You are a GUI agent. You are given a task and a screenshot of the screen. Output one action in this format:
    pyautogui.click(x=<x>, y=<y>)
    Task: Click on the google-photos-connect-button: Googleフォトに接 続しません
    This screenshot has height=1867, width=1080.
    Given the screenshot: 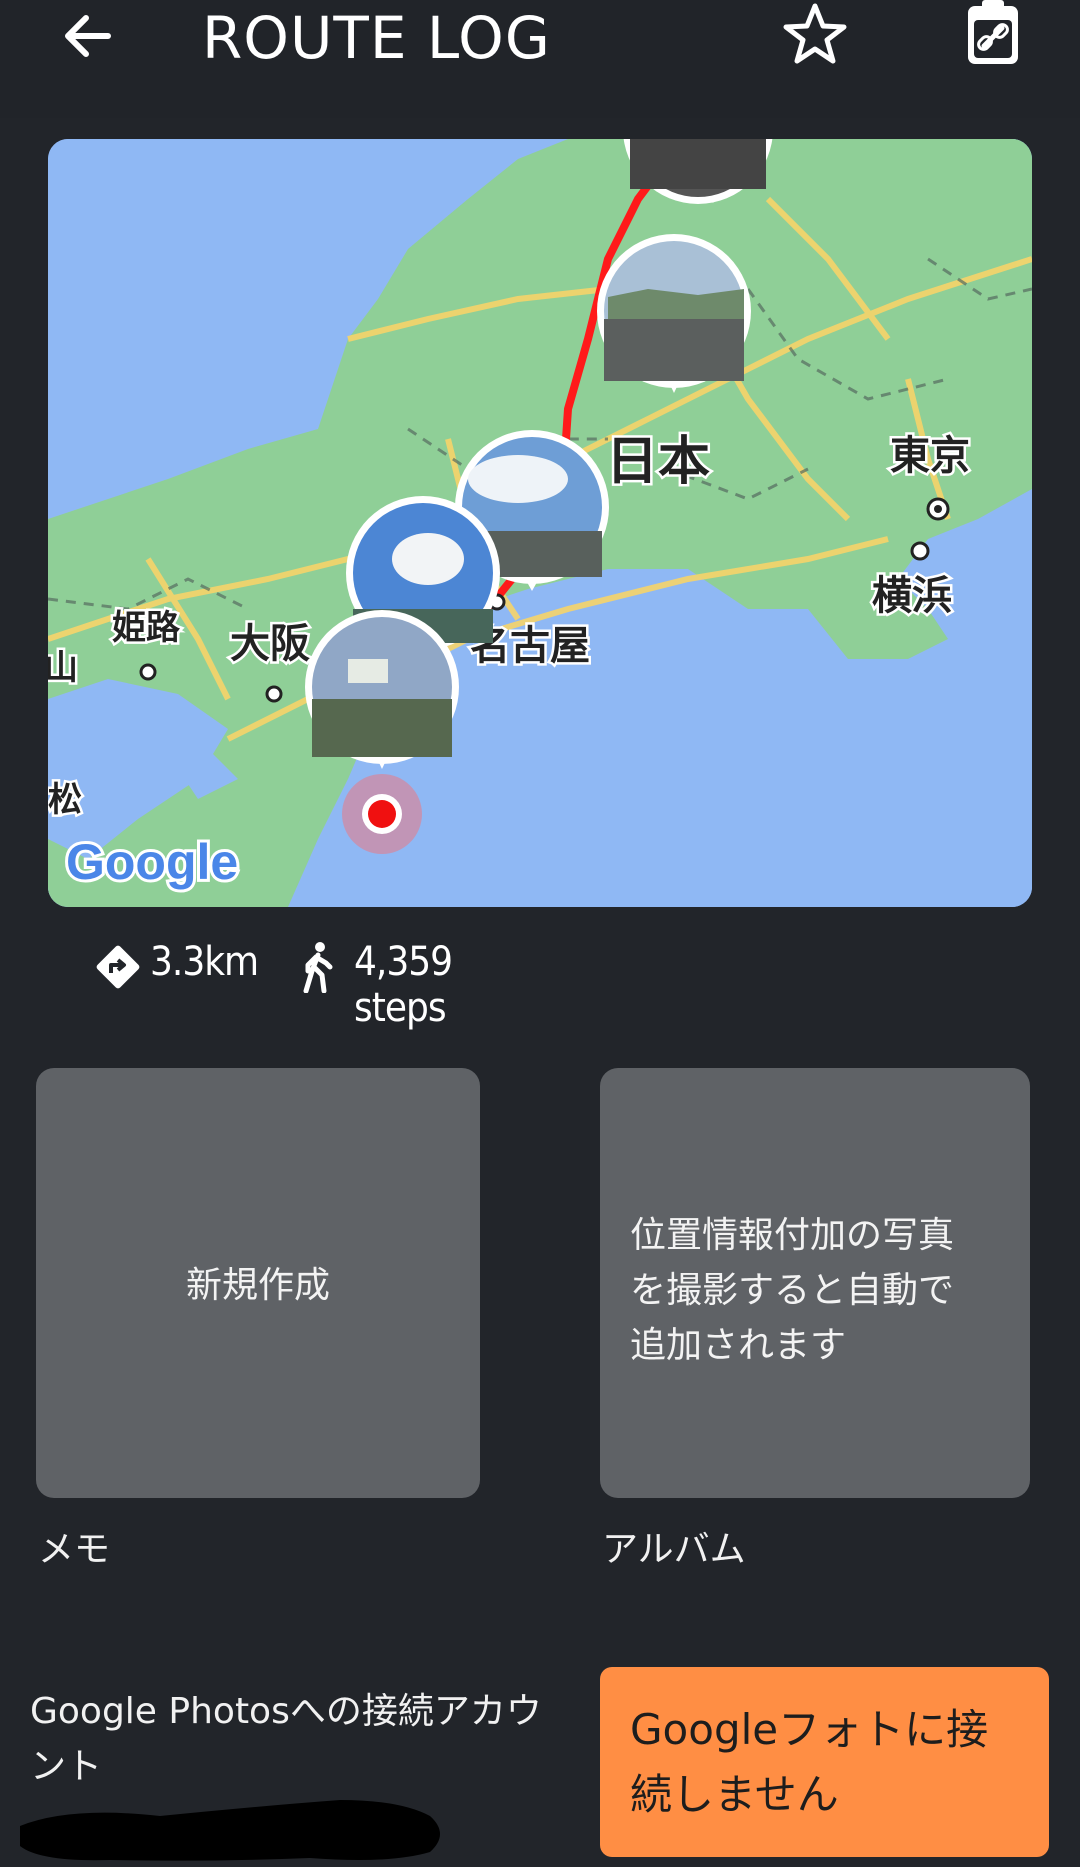 What is the action you would take?
    pyautogui.click(x=824, y=1762)
    